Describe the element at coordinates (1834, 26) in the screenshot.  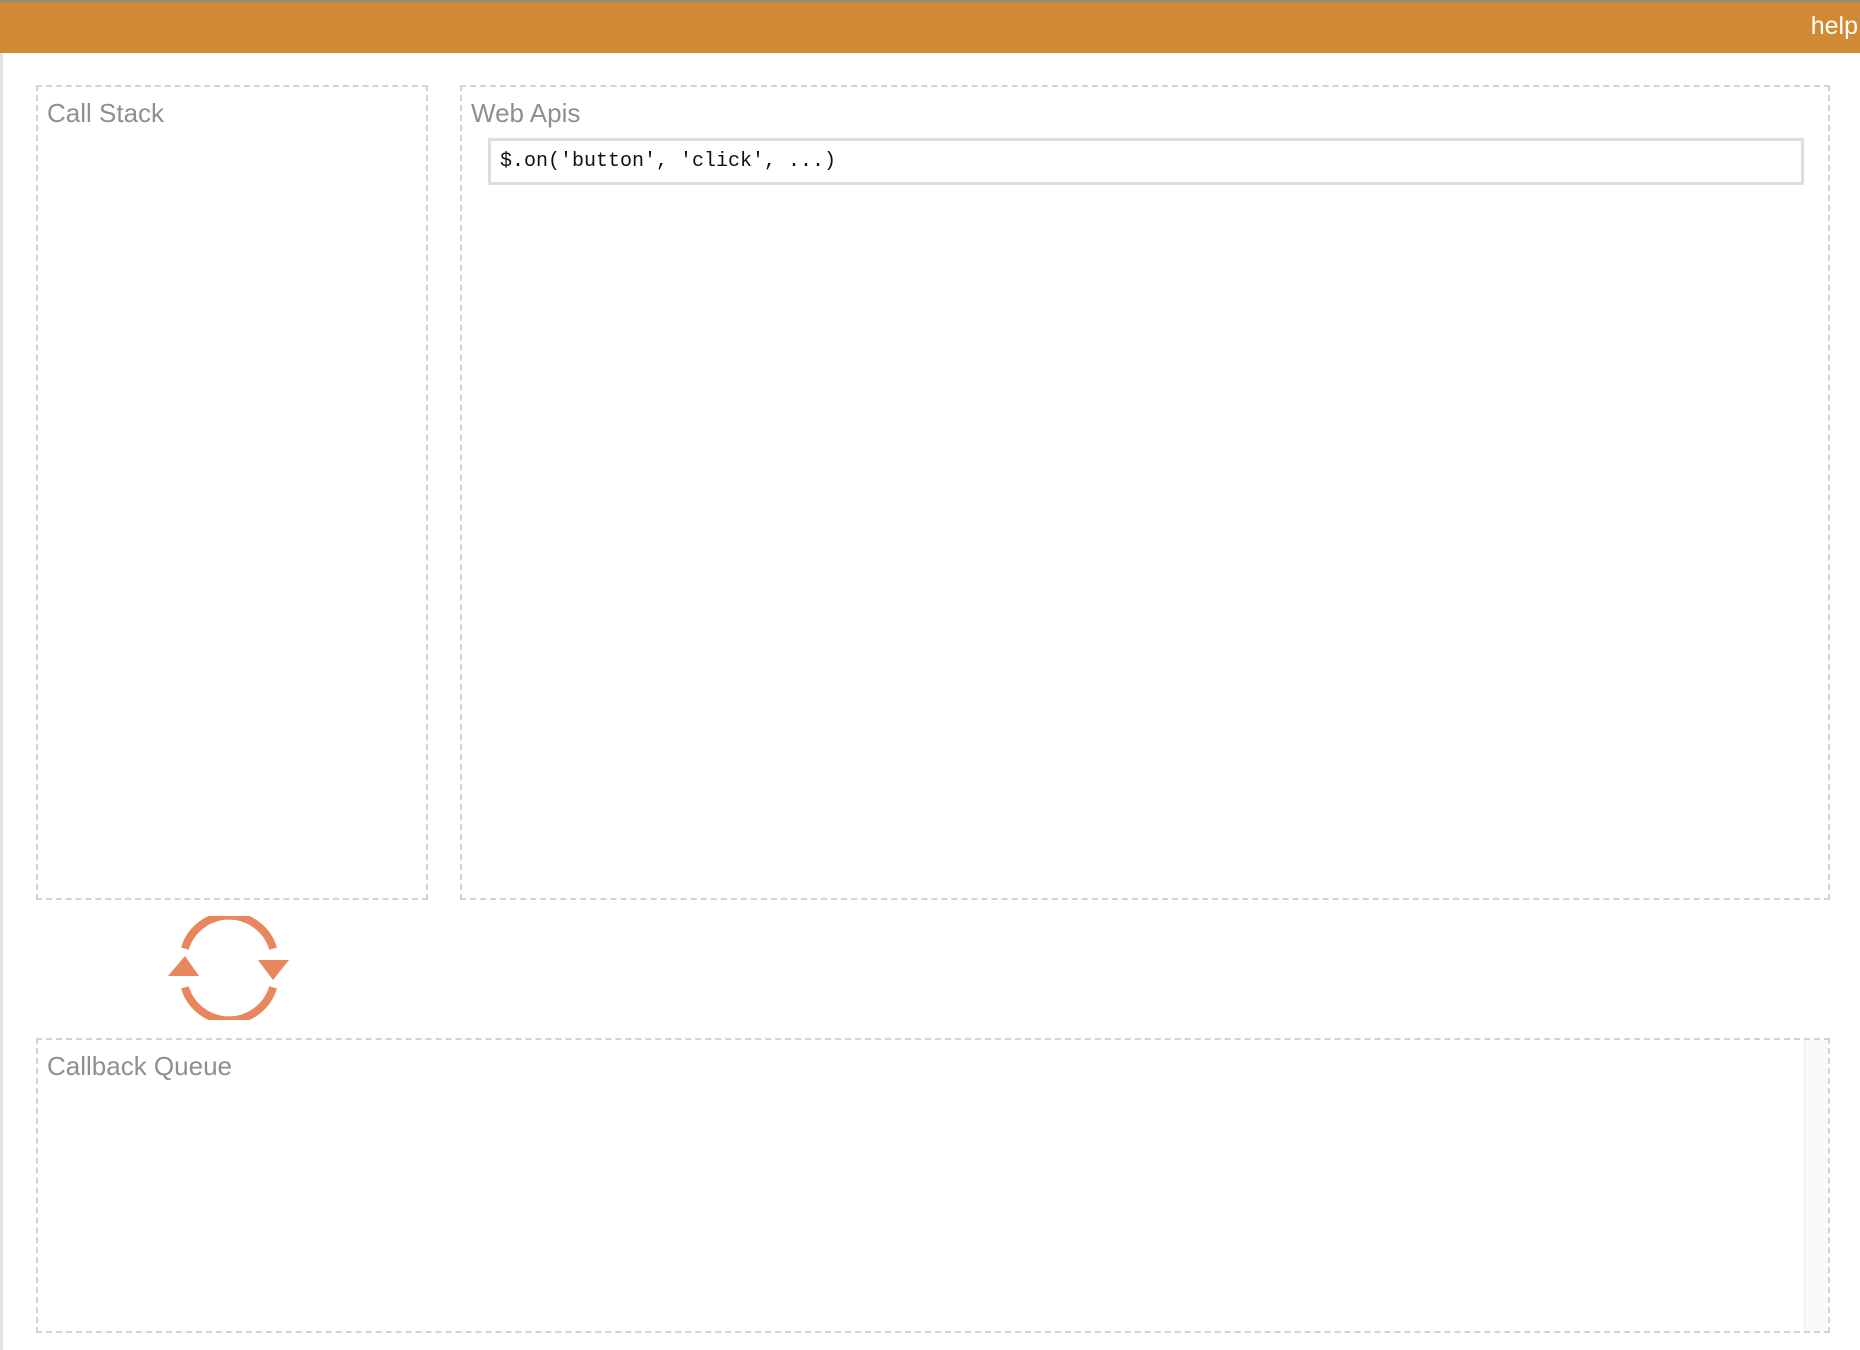
I see `help-link: help` at that location.